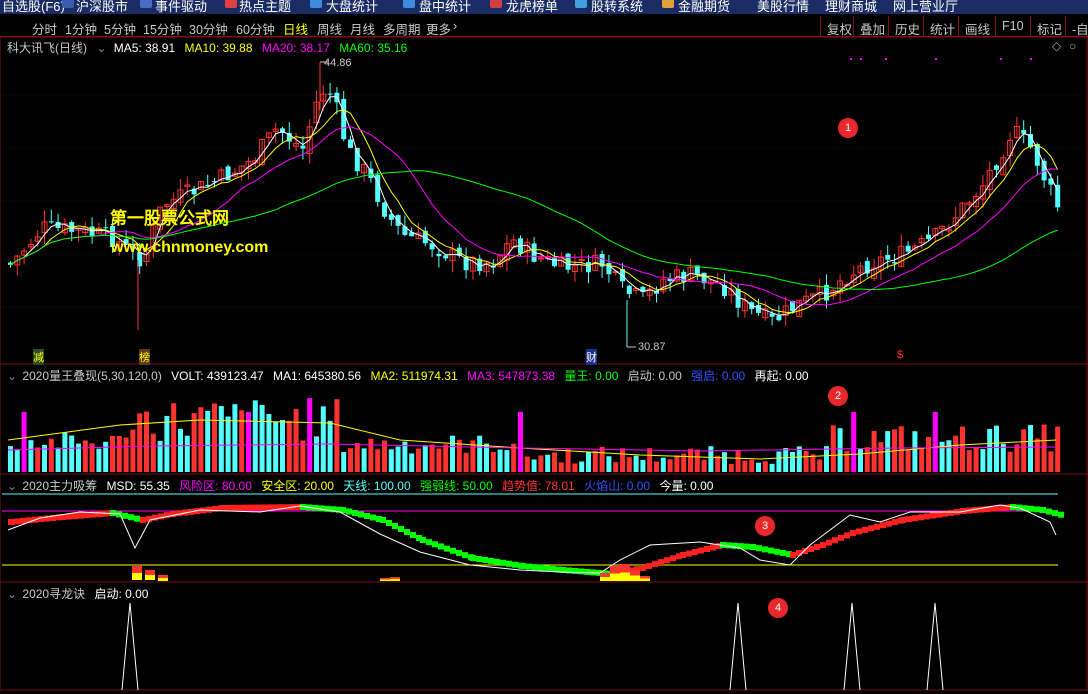 Image resolution: width=1088 pixels, height=694 pixels. What do you see at coordinates (217, 376) in the screenshot?
I see `pane2-volt: VOLT: 439123.47` at bounding box center [217, 376].